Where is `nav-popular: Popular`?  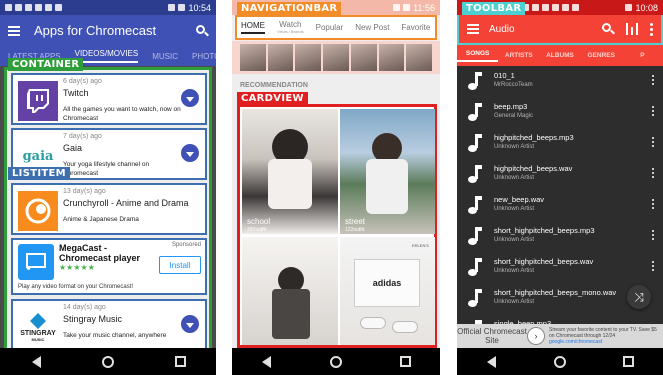 nav-popular: Popular is located at coordinates (330, 27).